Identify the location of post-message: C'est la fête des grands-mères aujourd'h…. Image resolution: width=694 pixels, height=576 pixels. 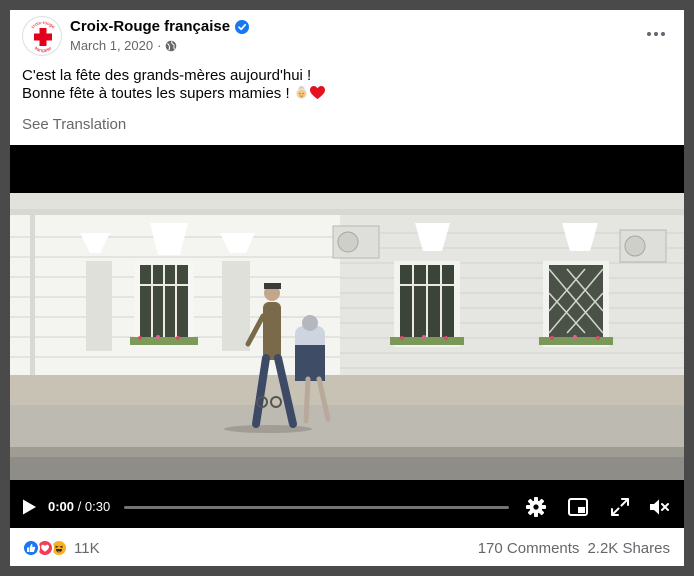
(174, 85).